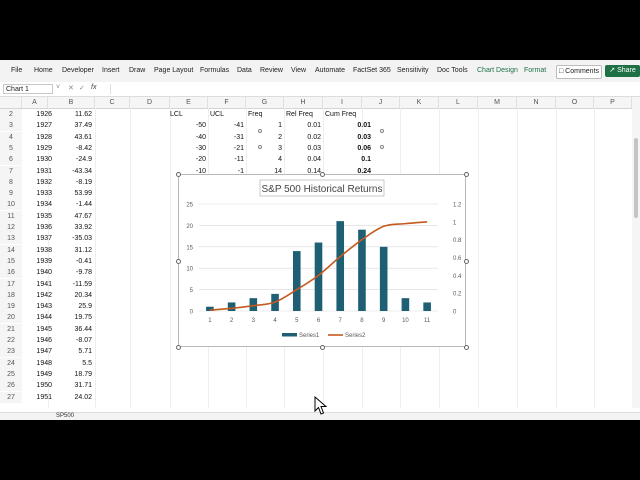  What do you see at coordinates (82, 88) in the screenshot?
I see `check-icon: ✓` at bounding box center [82, 88].